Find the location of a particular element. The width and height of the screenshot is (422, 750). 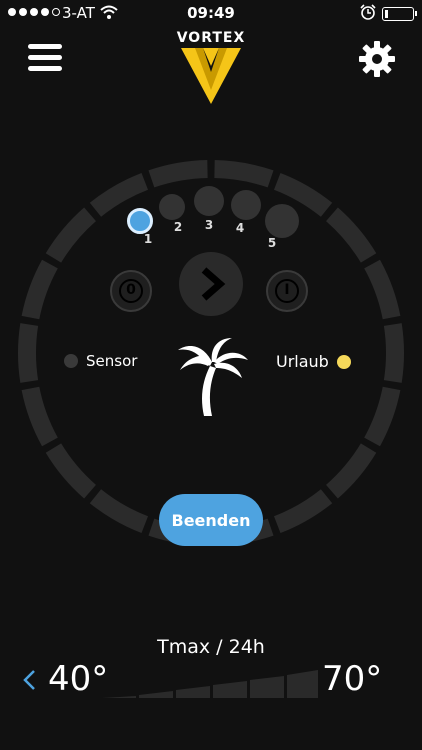

step-5-button is located at coordinates (282, 221).